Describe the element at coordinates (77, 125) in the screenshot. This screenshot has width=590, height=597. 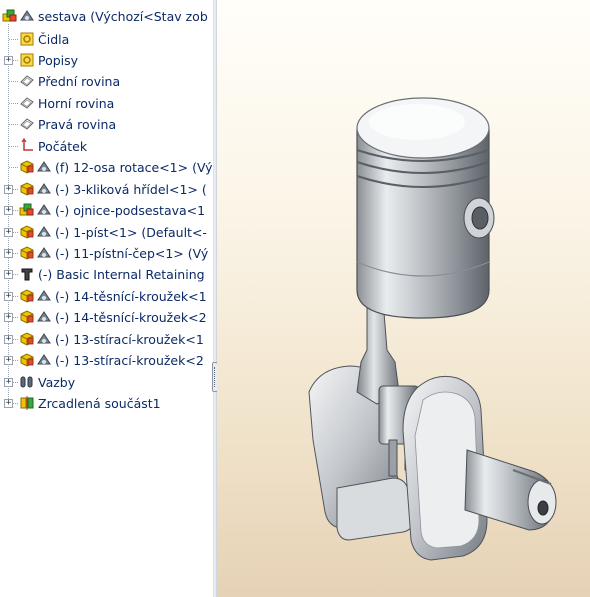
I see `tree-item-label: Pravá rovina` at that location.